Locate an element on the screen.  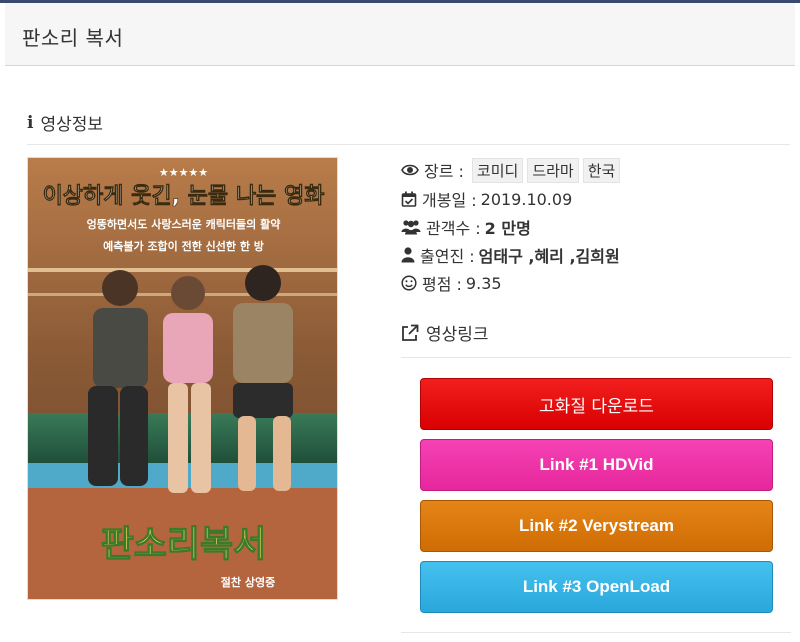
external-link-icon is located at coordinates (410, 332).